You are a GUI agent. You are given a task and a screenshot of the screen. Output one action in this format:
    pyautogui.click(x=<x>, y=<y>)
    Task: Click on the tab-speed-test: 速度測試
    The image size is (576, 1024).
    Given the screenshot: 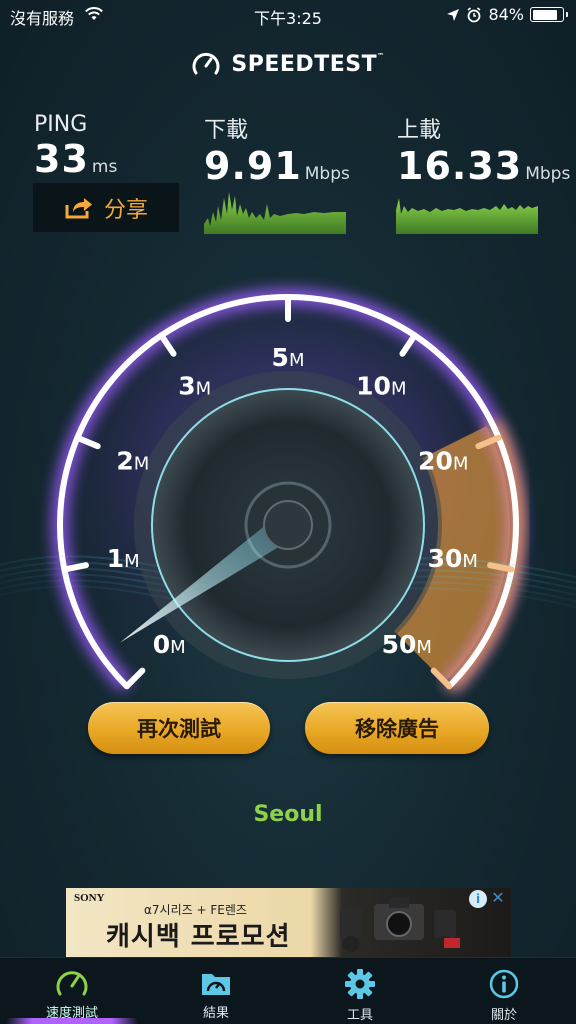 What is the action you would take?
    pyautogui.click(x=72, y=991)
    